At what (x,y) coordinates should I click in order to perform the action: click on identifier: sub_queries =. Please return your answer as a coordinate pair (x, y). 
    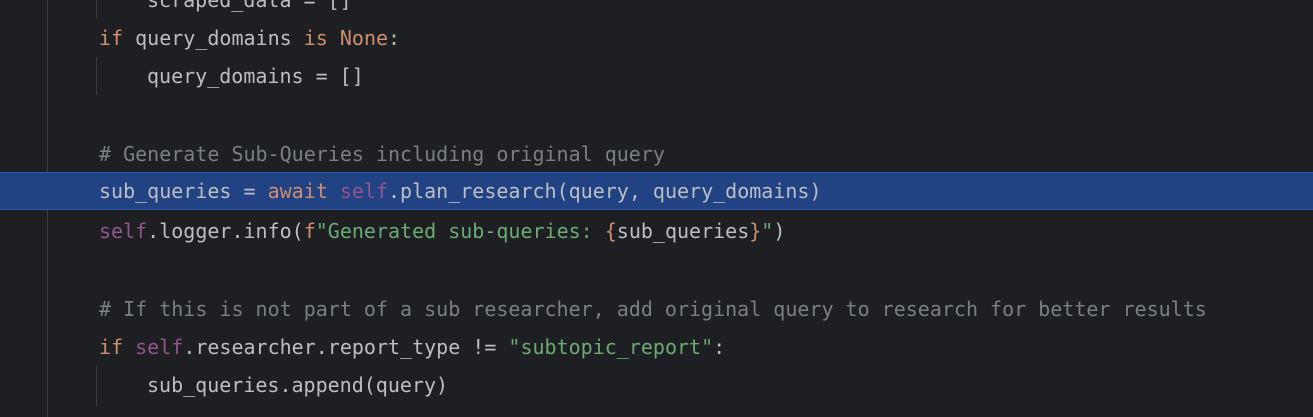
    Looking at the image, I should click on (183, 191).